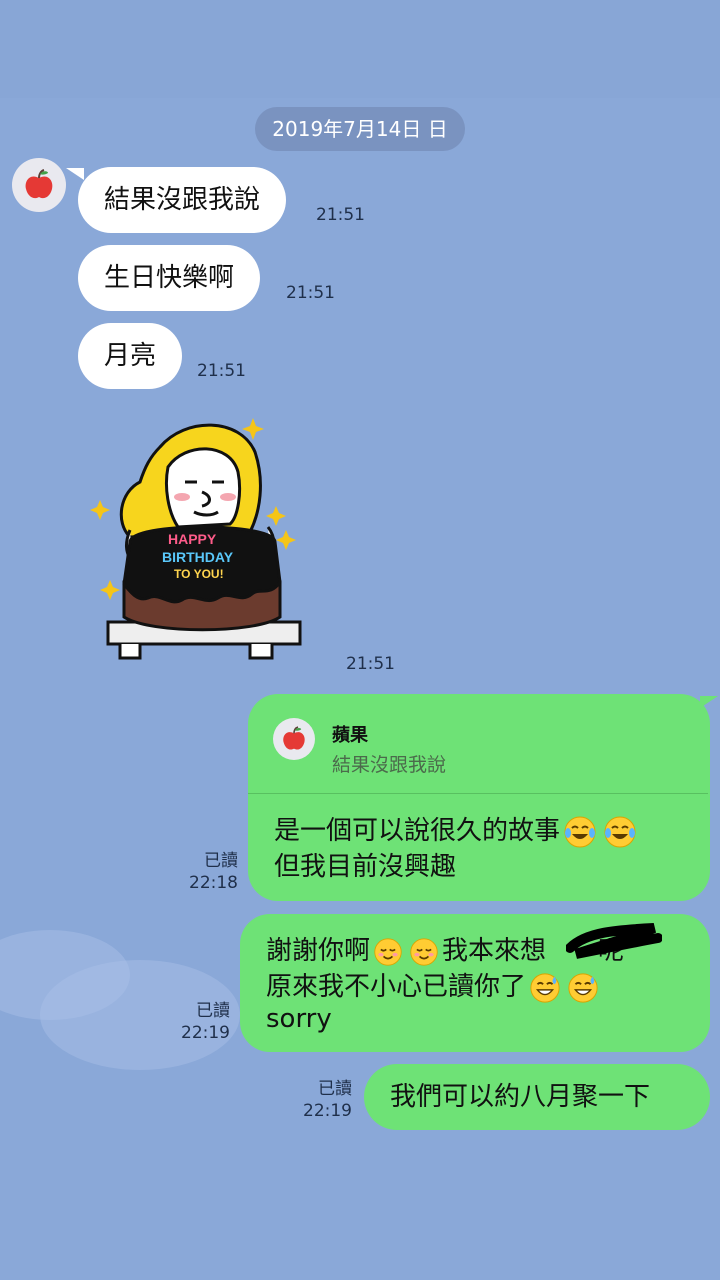  I want to click on quoted-avatar, so click(294, 739).